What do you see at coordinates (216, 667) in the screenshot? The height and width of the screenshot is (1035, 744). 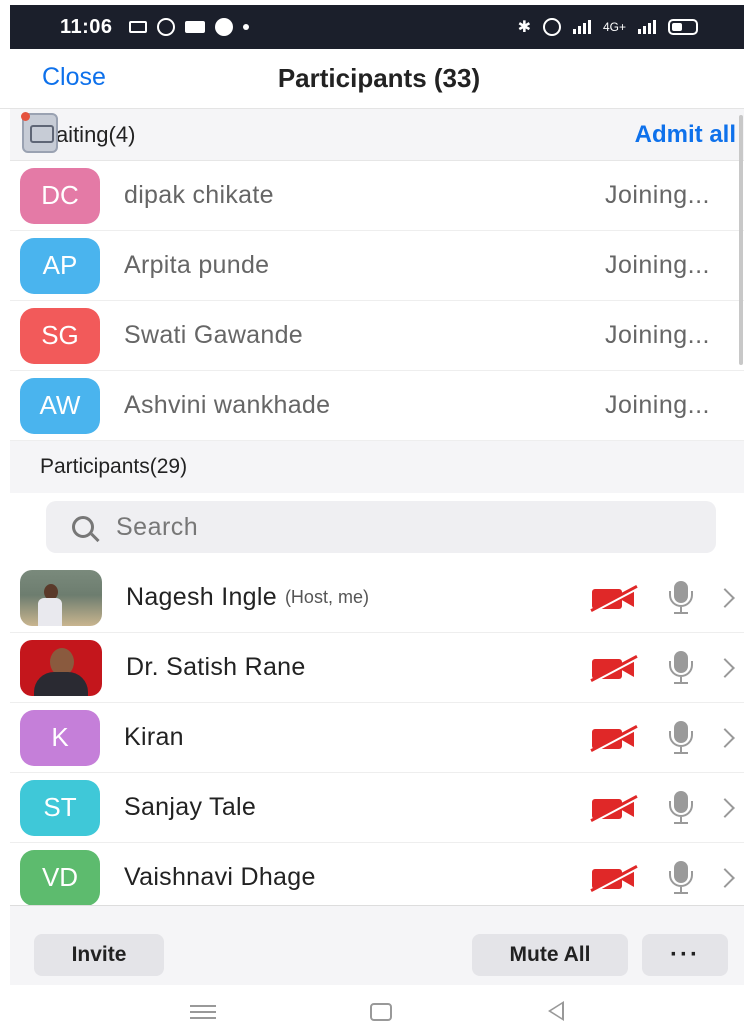 I see `participant-name: Dr. Satish Rane` at bounding box center [216, 667].